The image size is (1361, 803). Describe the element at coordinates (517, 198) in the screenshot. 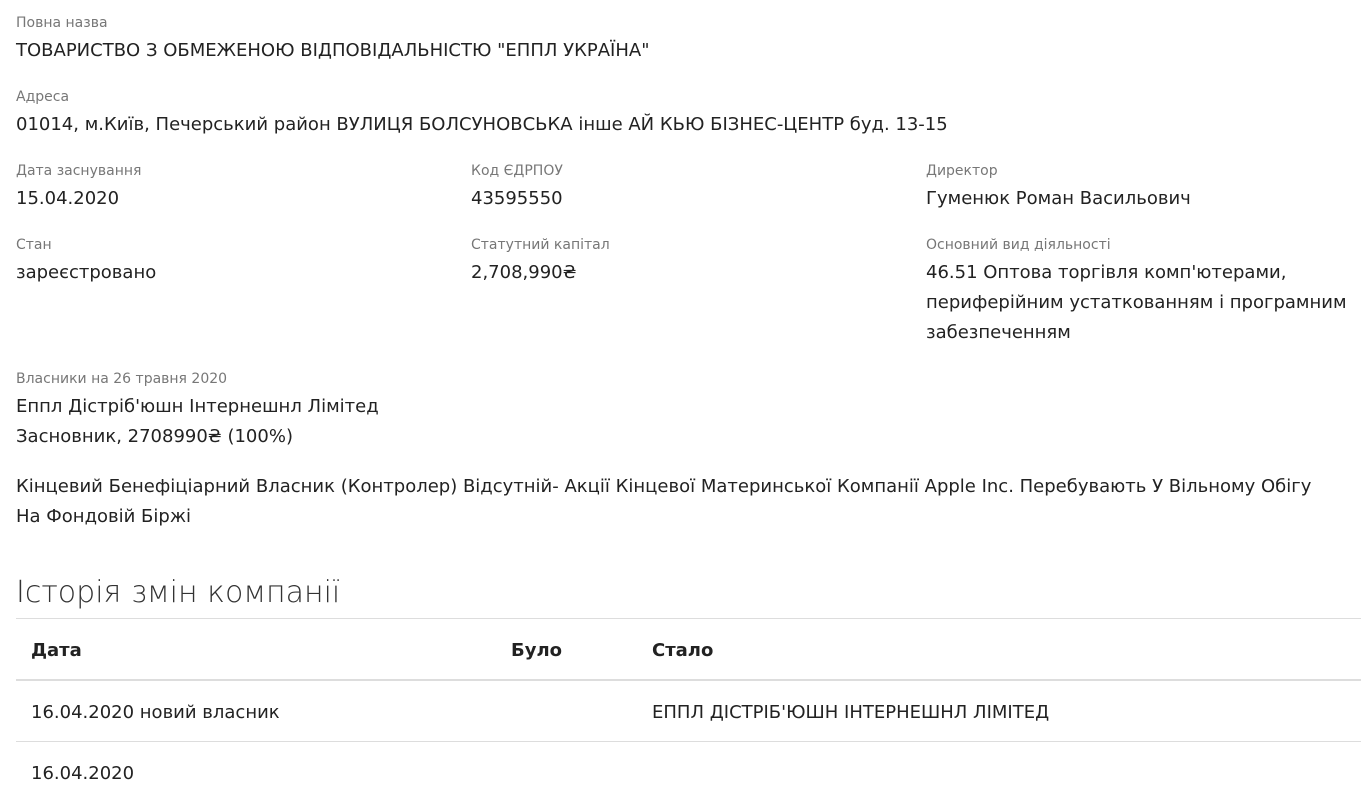

I see `edrpou-value: 43595550` at that location.